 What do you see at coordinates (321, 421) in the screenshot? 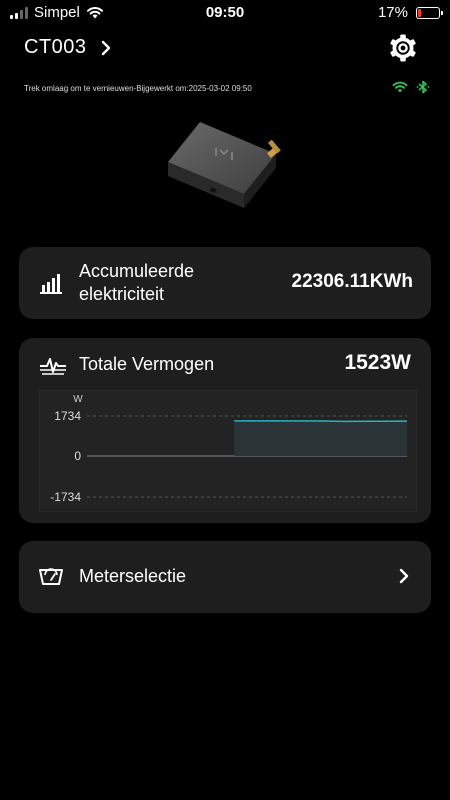
I see `series-line` at bounding box center [321, 421].